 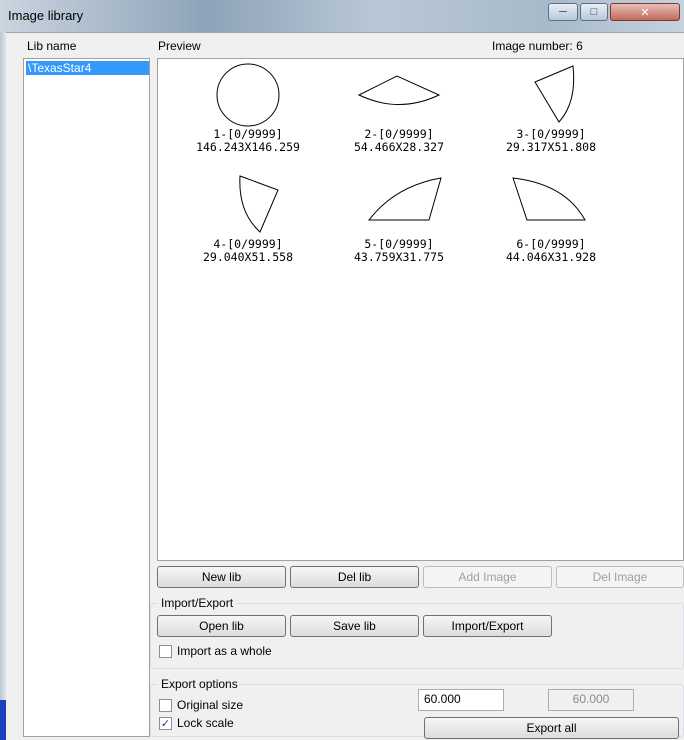 I want to click on image-number-label: Image number: 6, so click(x=537, y=46).